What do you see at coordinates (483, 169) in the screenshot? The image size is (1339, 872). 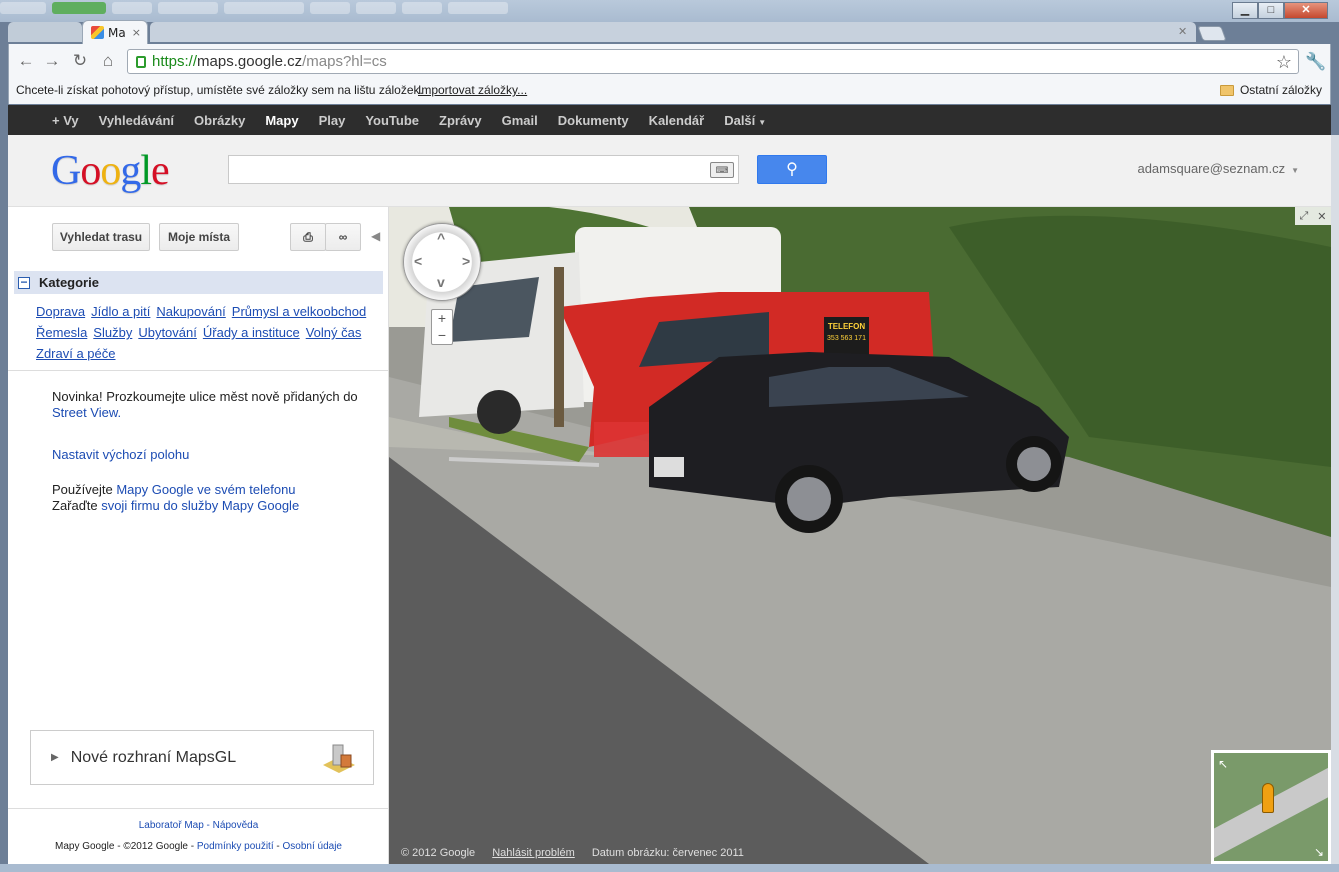 I see `search-input: ⌨` at bounding box center [483, 169].